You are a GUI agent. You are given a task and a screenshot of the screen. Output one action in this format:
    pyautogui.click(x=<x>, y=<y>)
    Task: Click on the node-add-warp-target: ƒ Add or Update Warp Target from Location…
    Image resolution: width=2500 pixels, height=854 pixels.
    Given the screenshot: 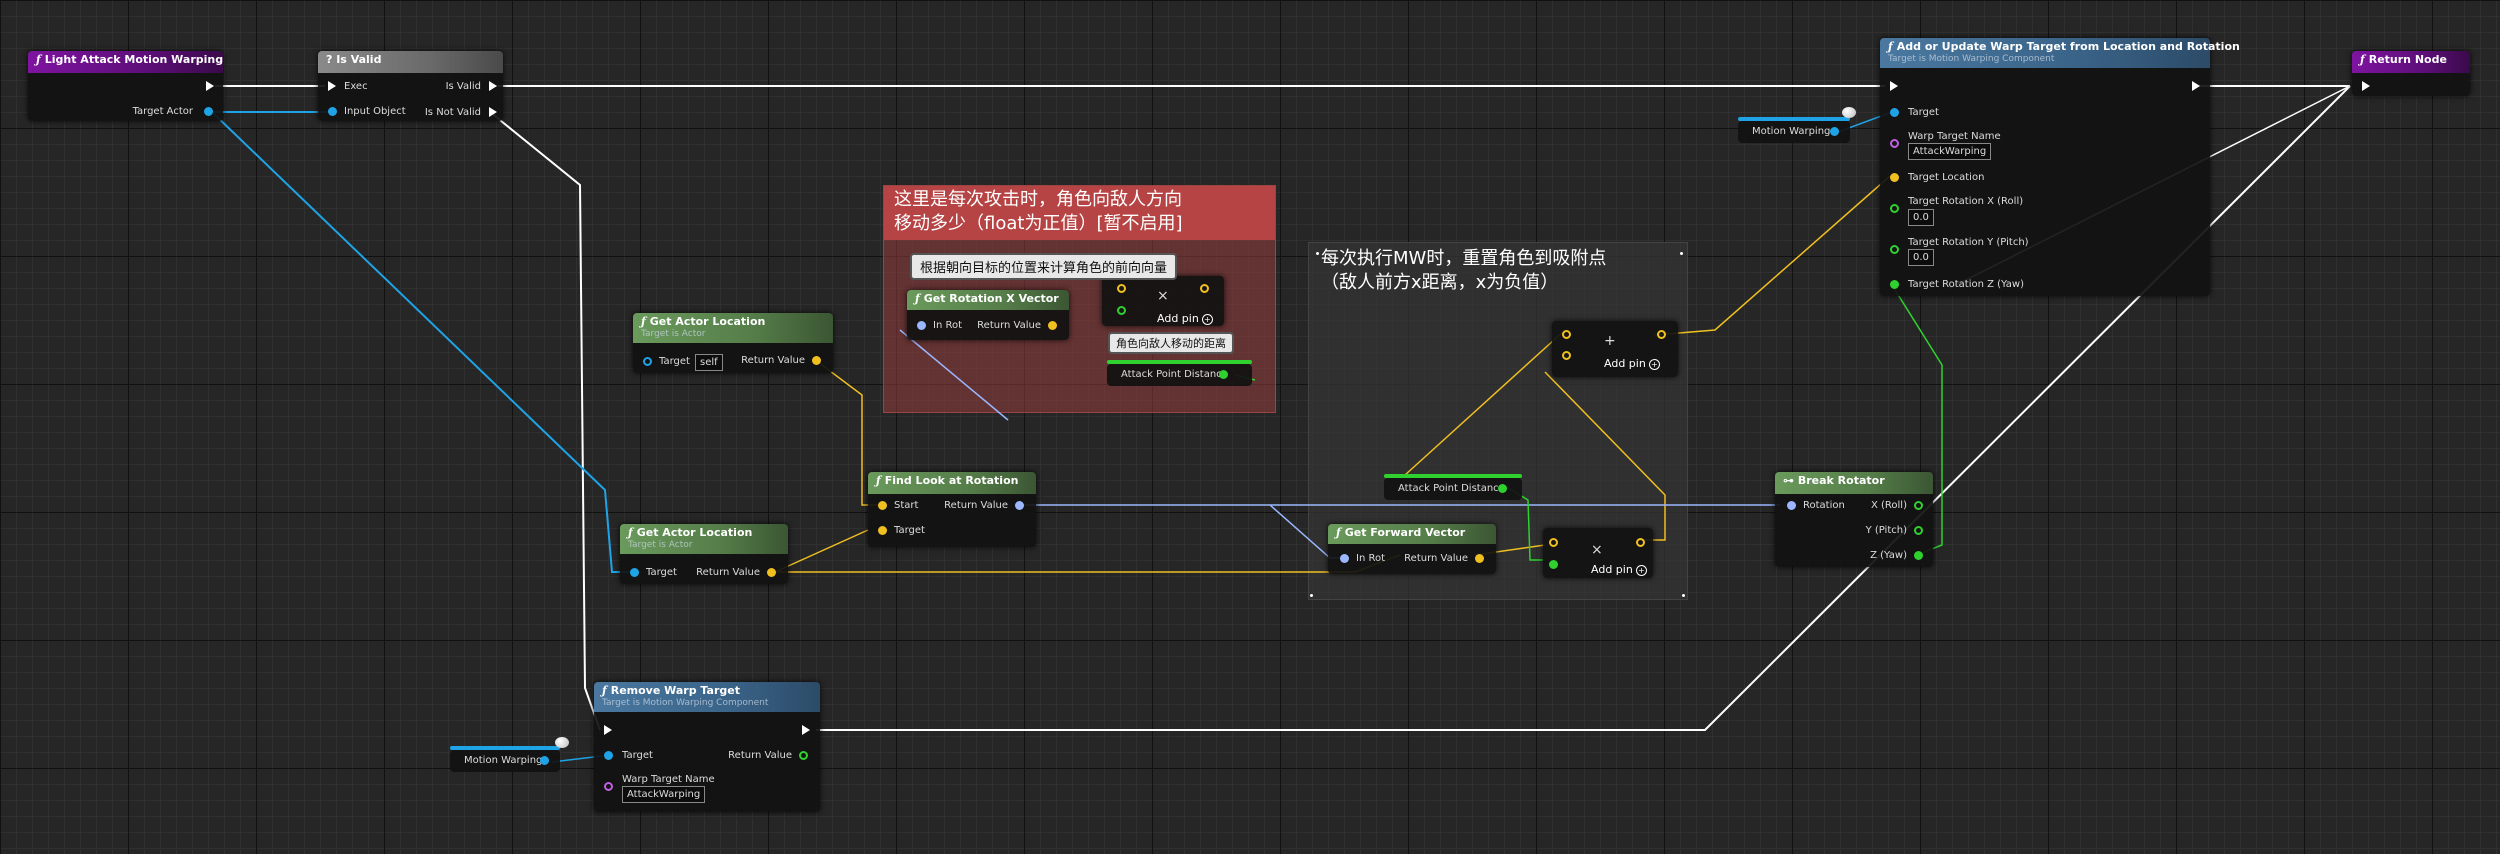 What is the action you would take?
    pyautogui.click(x=2060, y=167)
    